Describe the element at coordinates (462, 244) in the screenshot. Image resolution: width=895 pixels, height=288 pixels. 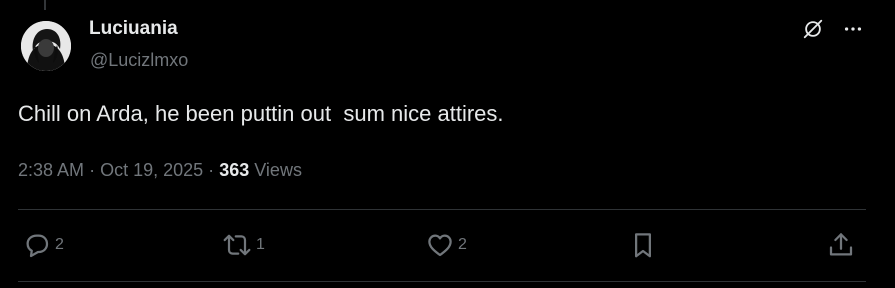
I see `like-count: 2` at that location.